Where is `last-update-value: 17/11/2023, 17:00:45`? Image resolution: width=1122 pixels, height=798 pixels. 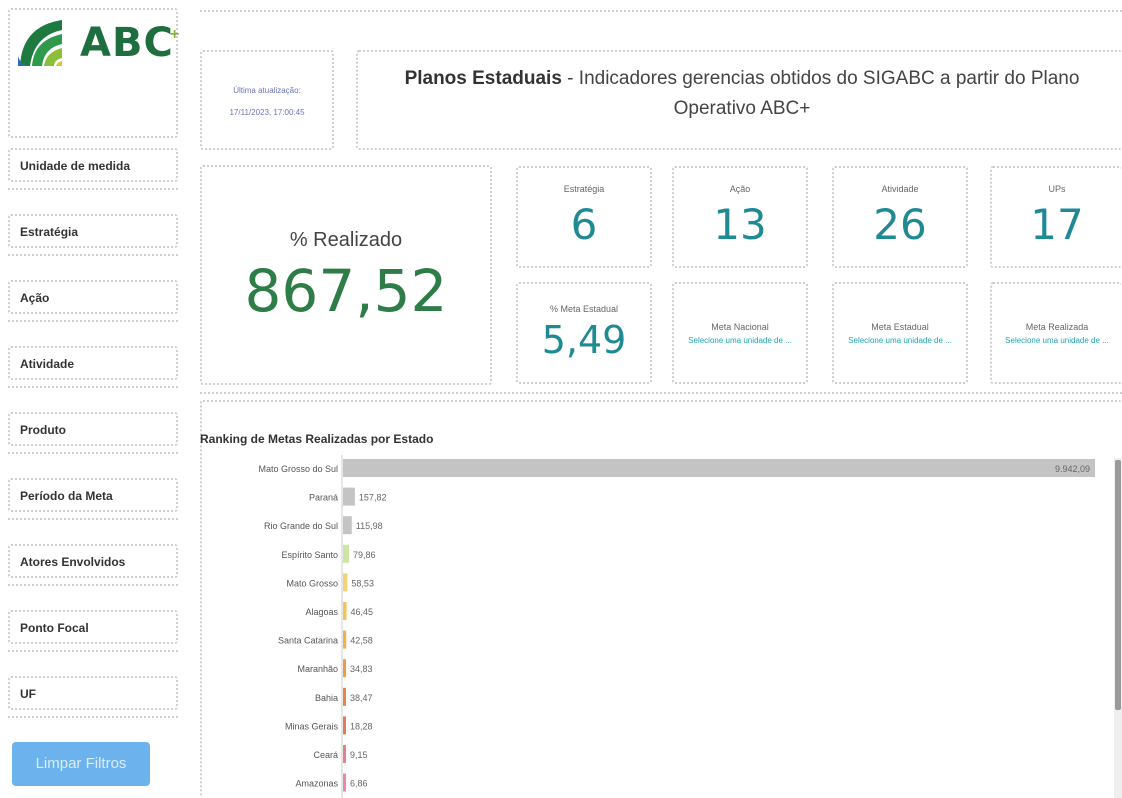
last-update-value: 17/11/2023, 17:00:45 is located at coordinates (267, 112).